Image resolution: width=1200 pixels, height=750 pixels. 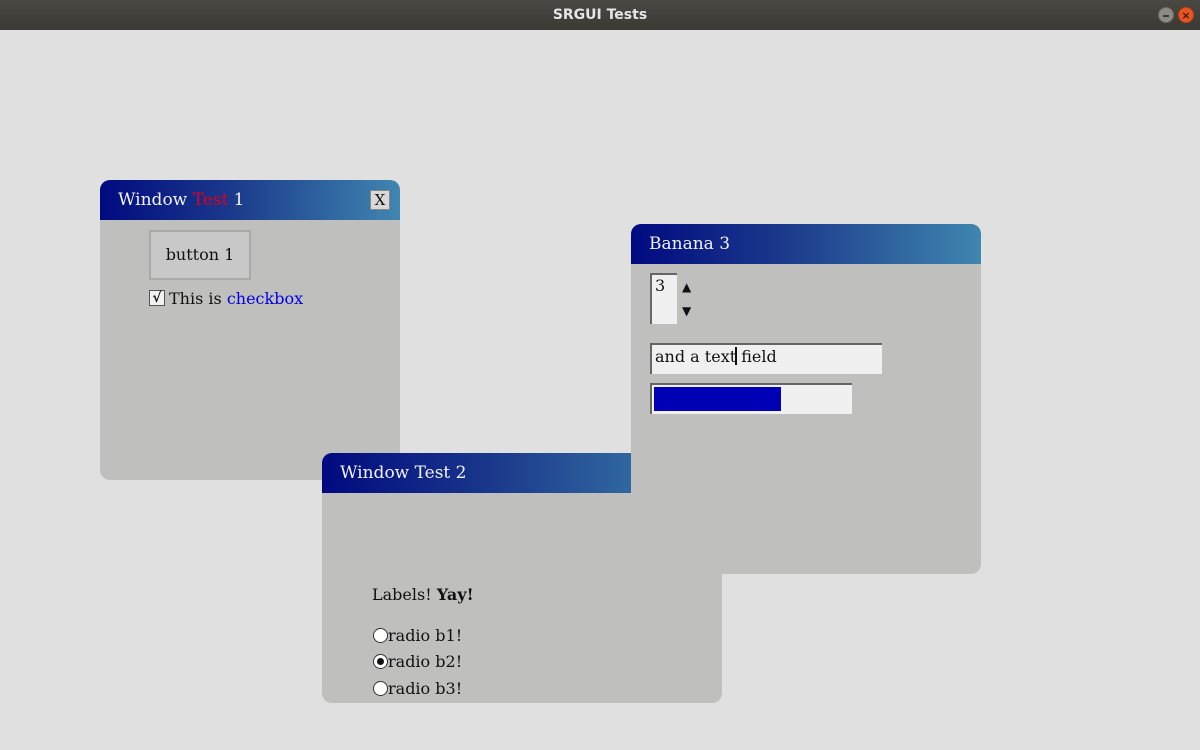 I want to click on radio-b3-circle, so click(x=380, y=688).